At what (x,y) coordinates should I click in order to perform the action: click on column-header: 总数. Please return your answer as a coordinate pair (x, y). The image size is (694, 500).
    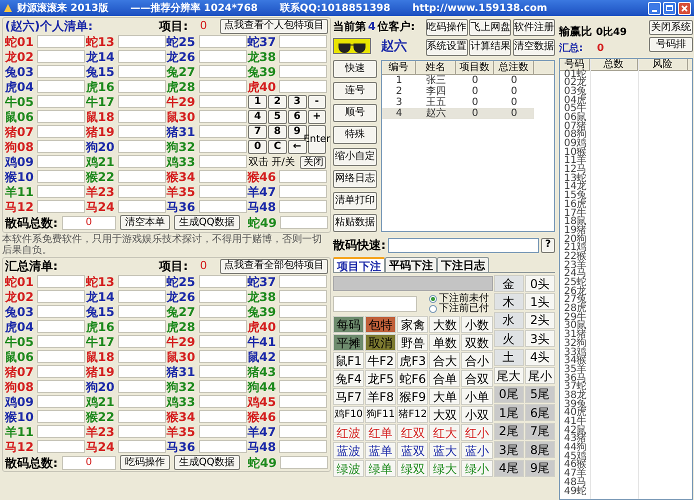
    Looking at the image, I should click on (614, 64).